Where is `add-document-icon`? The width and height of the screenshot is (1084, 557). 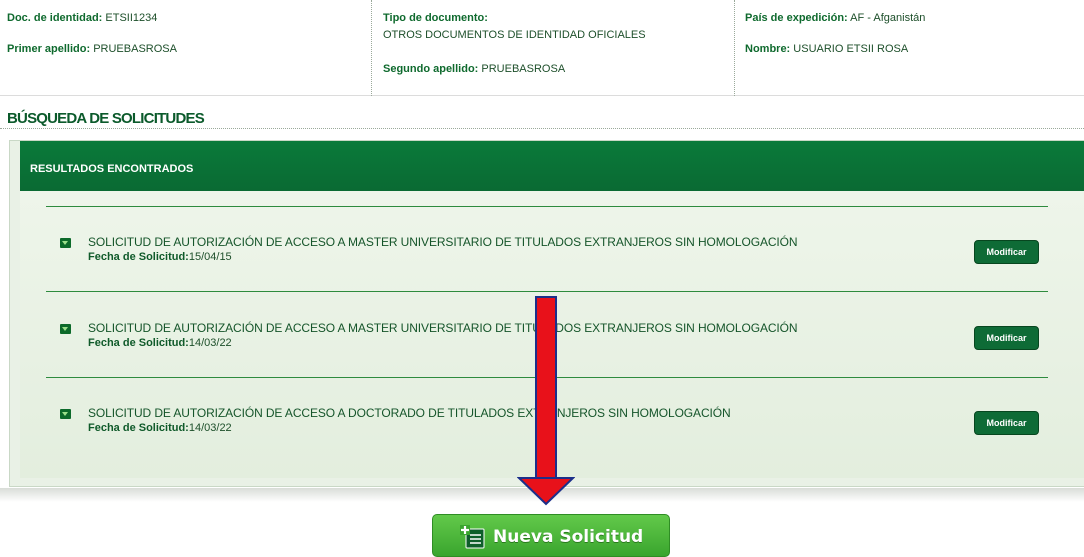
add-document-icon is located at coordinates (472, 537).